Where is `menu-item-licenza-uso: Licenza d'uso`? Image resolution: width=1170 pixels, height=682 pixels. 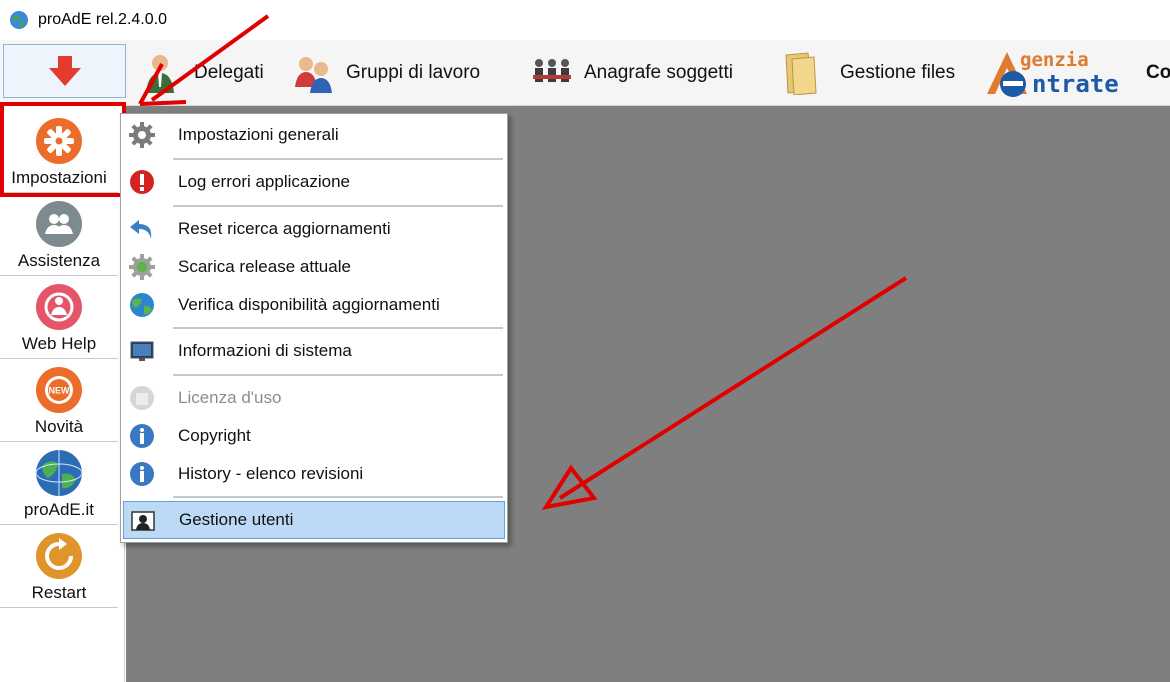
menu-item-licenza-uso: Licenza d'uso is located at coordinates (314, 398).